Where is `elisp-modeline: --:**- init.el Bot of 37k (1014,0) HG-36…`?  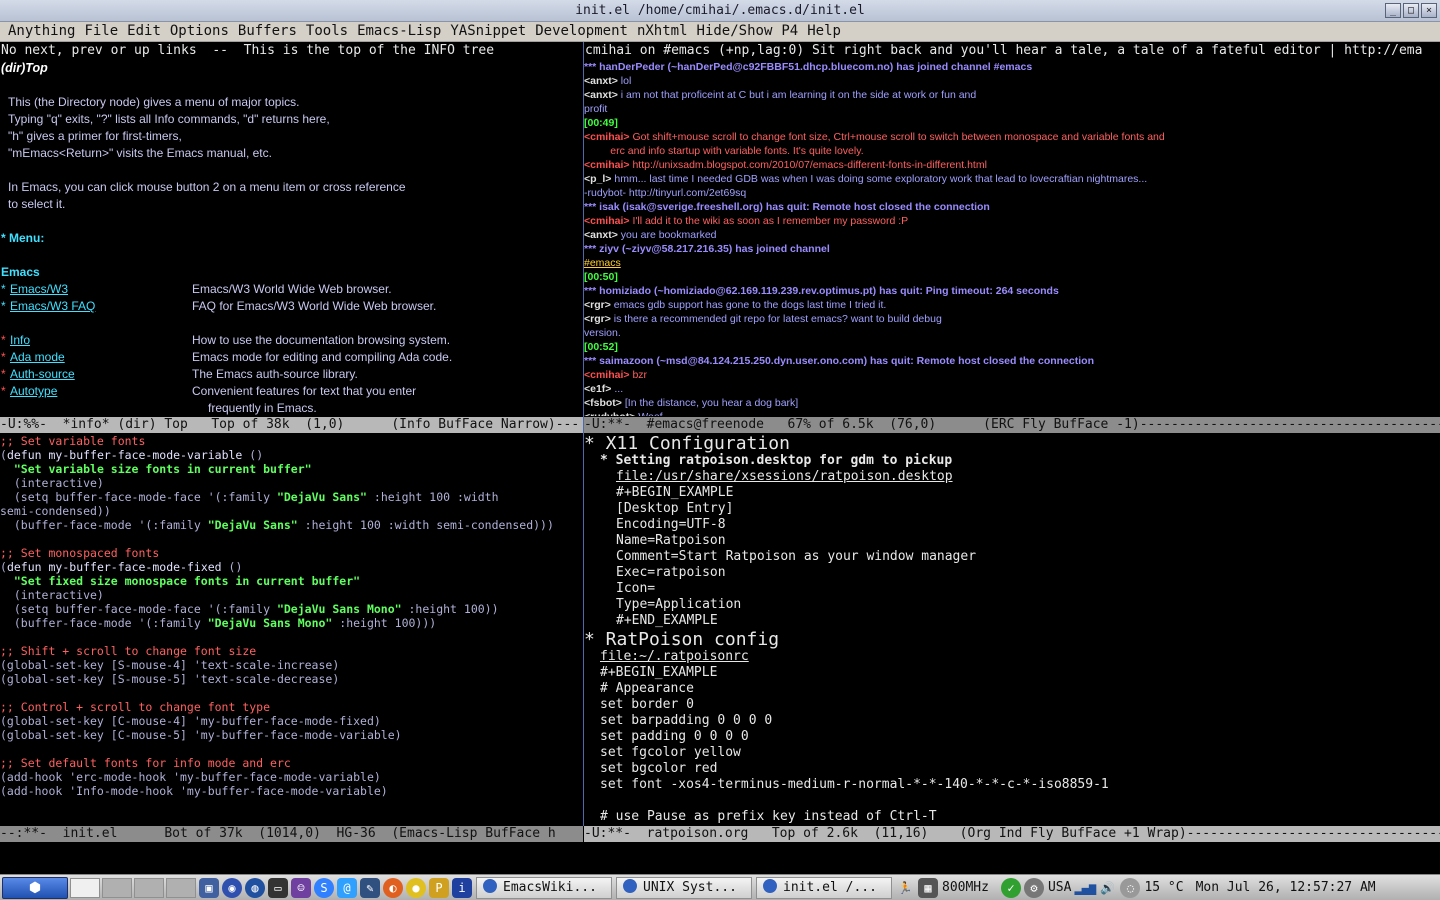 elisp-modeline: --:**- init.el Bot of 37k (1014,0) HG-36… is located at coordinates (291, 834).